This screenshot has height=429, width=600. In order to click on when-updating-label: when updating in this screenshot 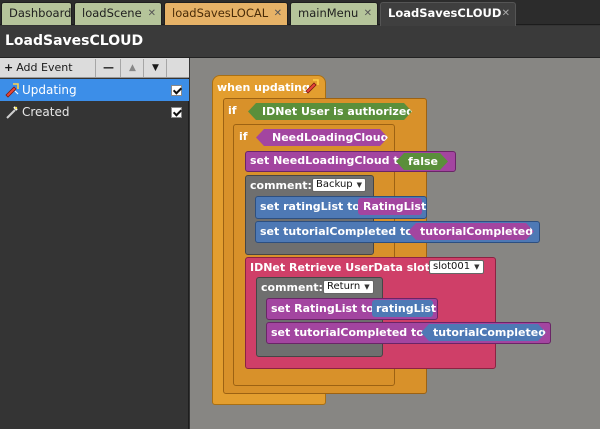, I will do `click(263, 87)`.